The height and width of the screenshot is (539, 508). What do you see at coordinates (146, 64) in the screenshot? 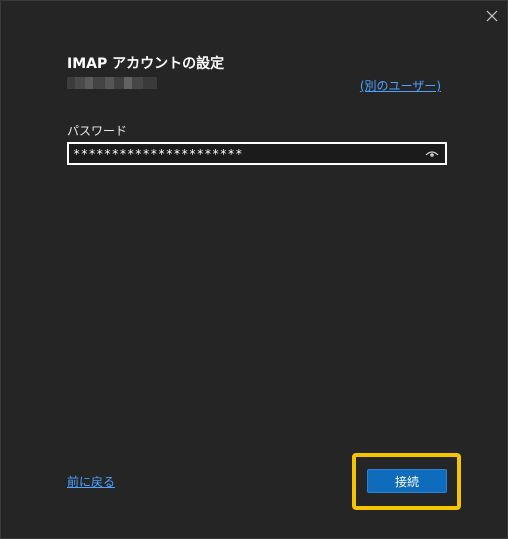
I see `dialog-title: IMAP アカウントの設定` at bounding box center [146, 64].